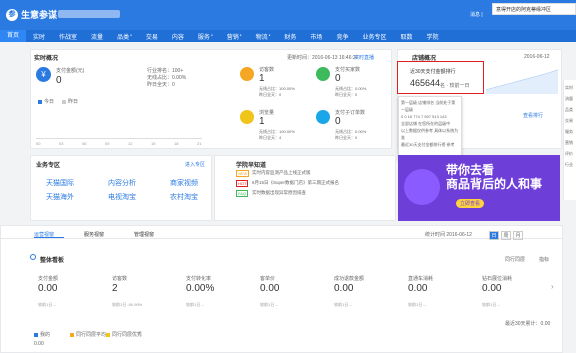 This screenshot has width=576, height=353. Describe the element at coordinates (152, 36) in the screenshot. I see `nav-item: 交易` at that location.